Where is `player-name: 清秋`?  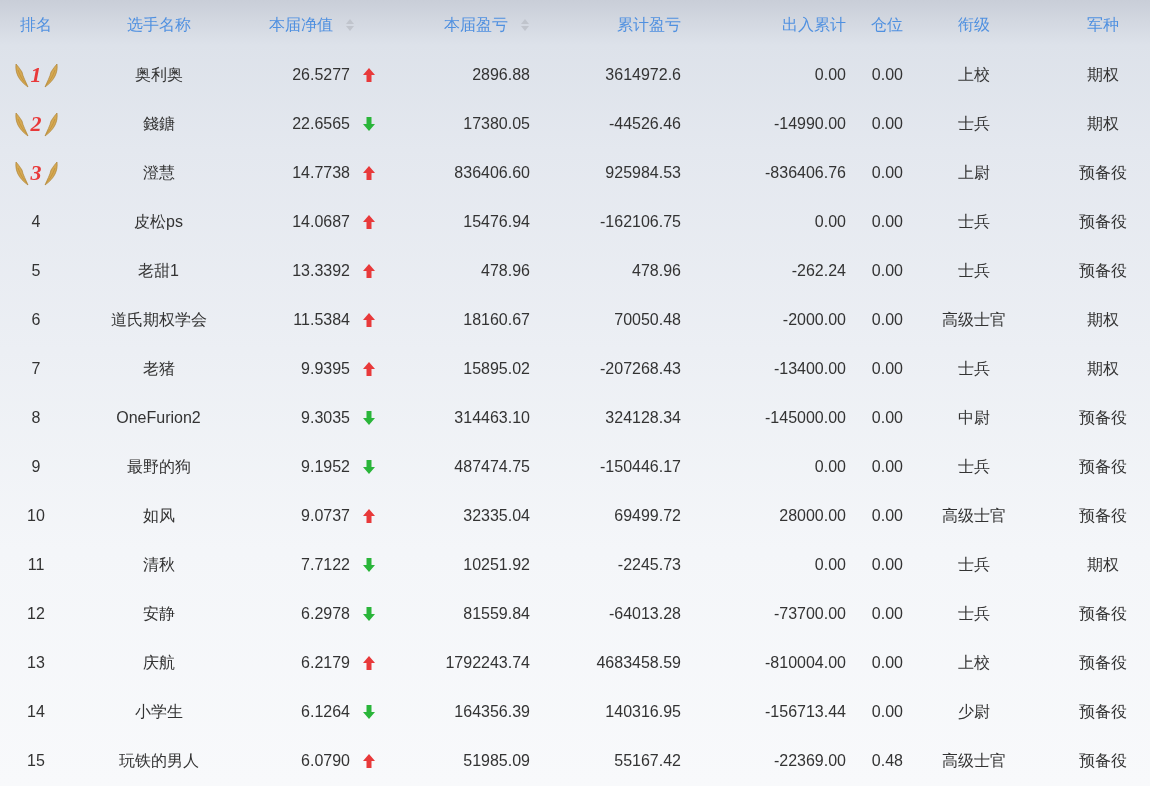
player-name: 清秋 is located at coordinates (158, 564).